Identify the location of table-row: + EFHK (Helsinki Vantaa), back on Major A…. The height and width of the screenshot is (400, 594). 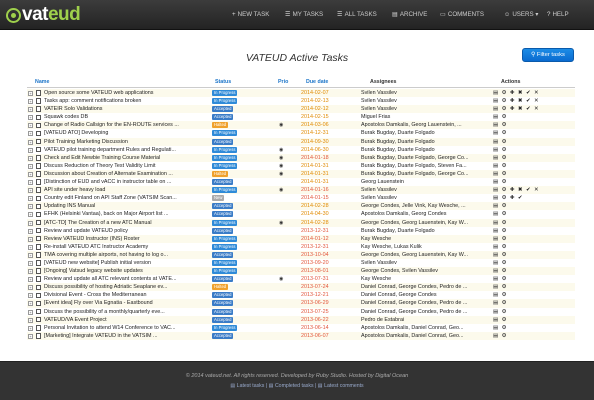
(301, 214).